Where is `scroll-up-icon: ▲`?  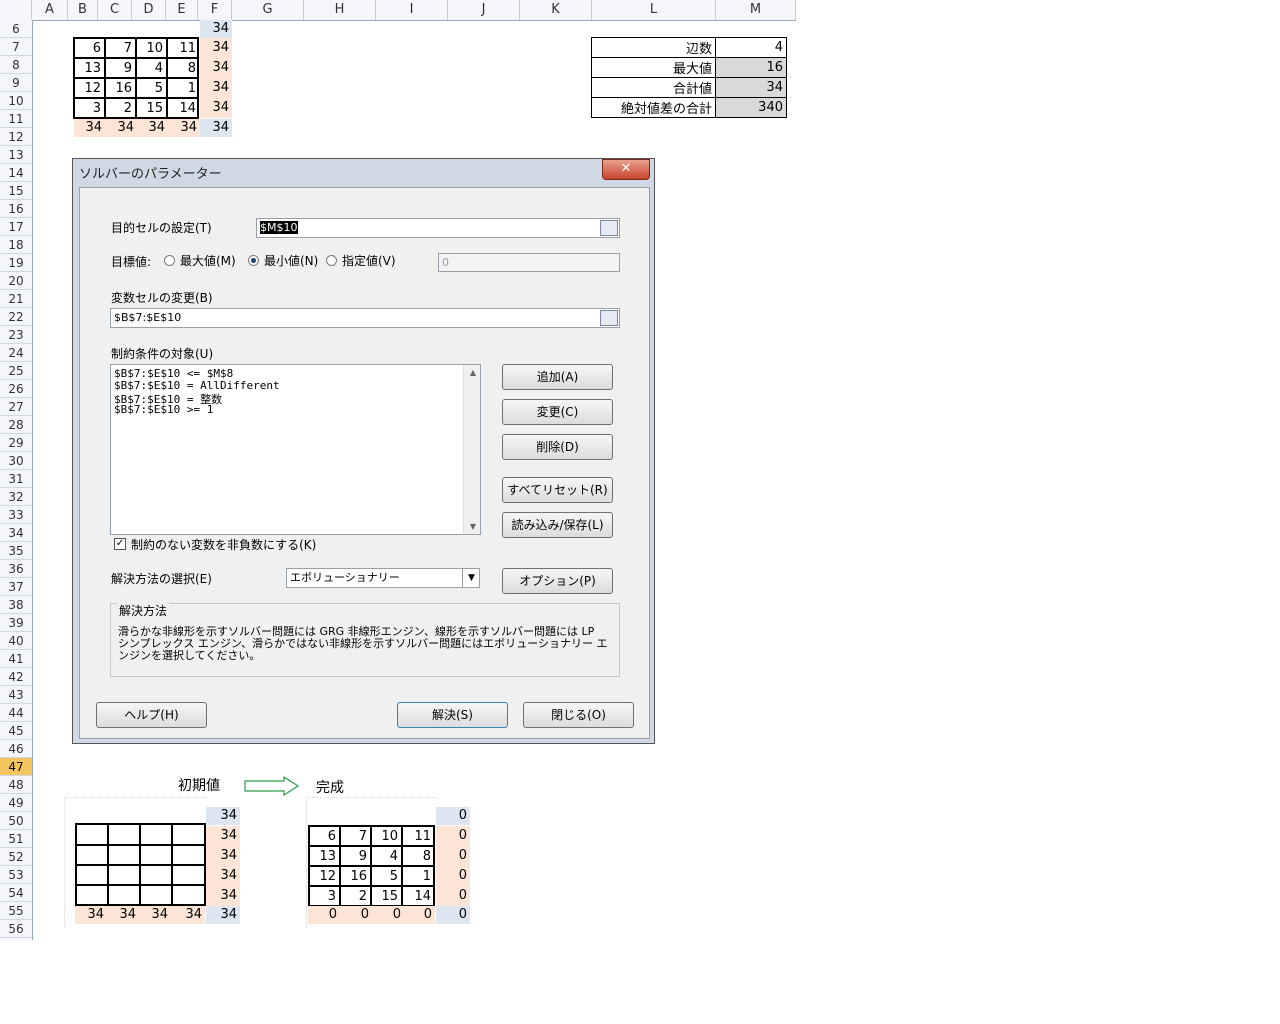 scroll-up-icon: ▲ is located at coordinates (473, 372).